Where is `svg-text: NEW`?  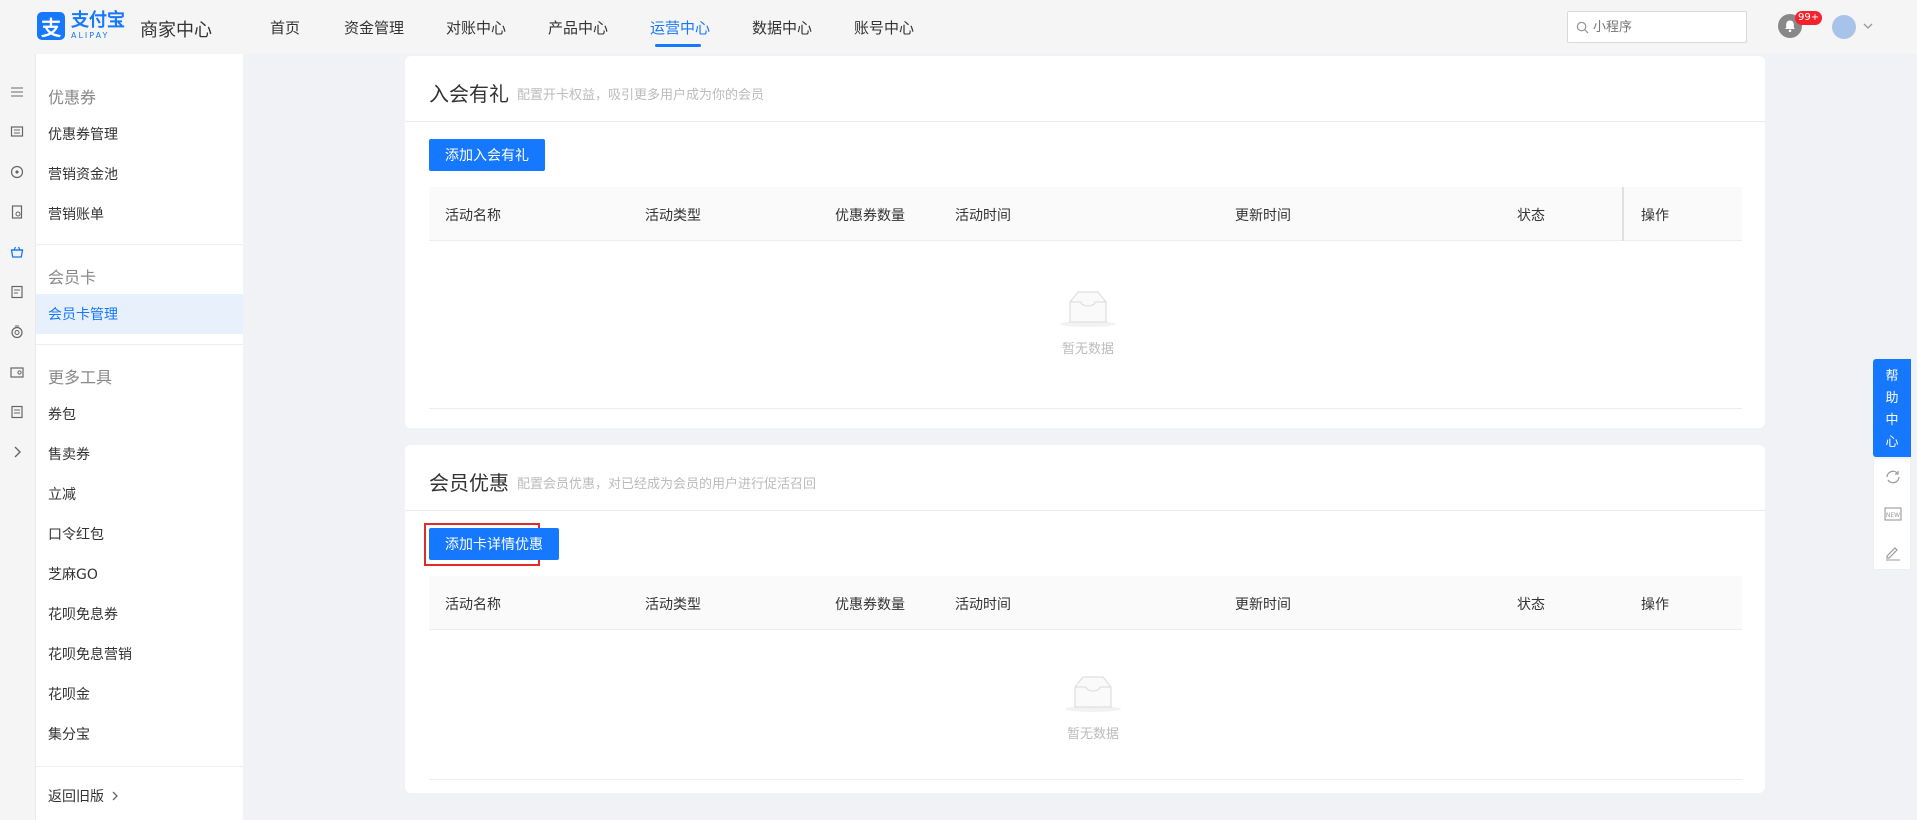
svg-text: NEW is located at coordinates (1893, 515).